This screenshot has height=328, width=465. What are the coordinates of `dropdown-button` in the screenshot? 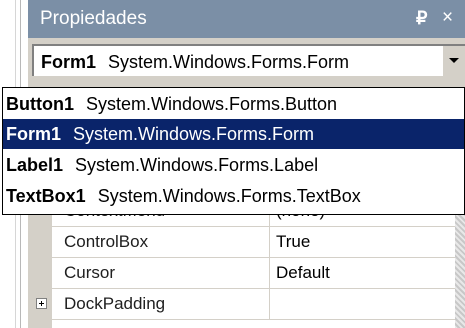 It's located at (453, 61).